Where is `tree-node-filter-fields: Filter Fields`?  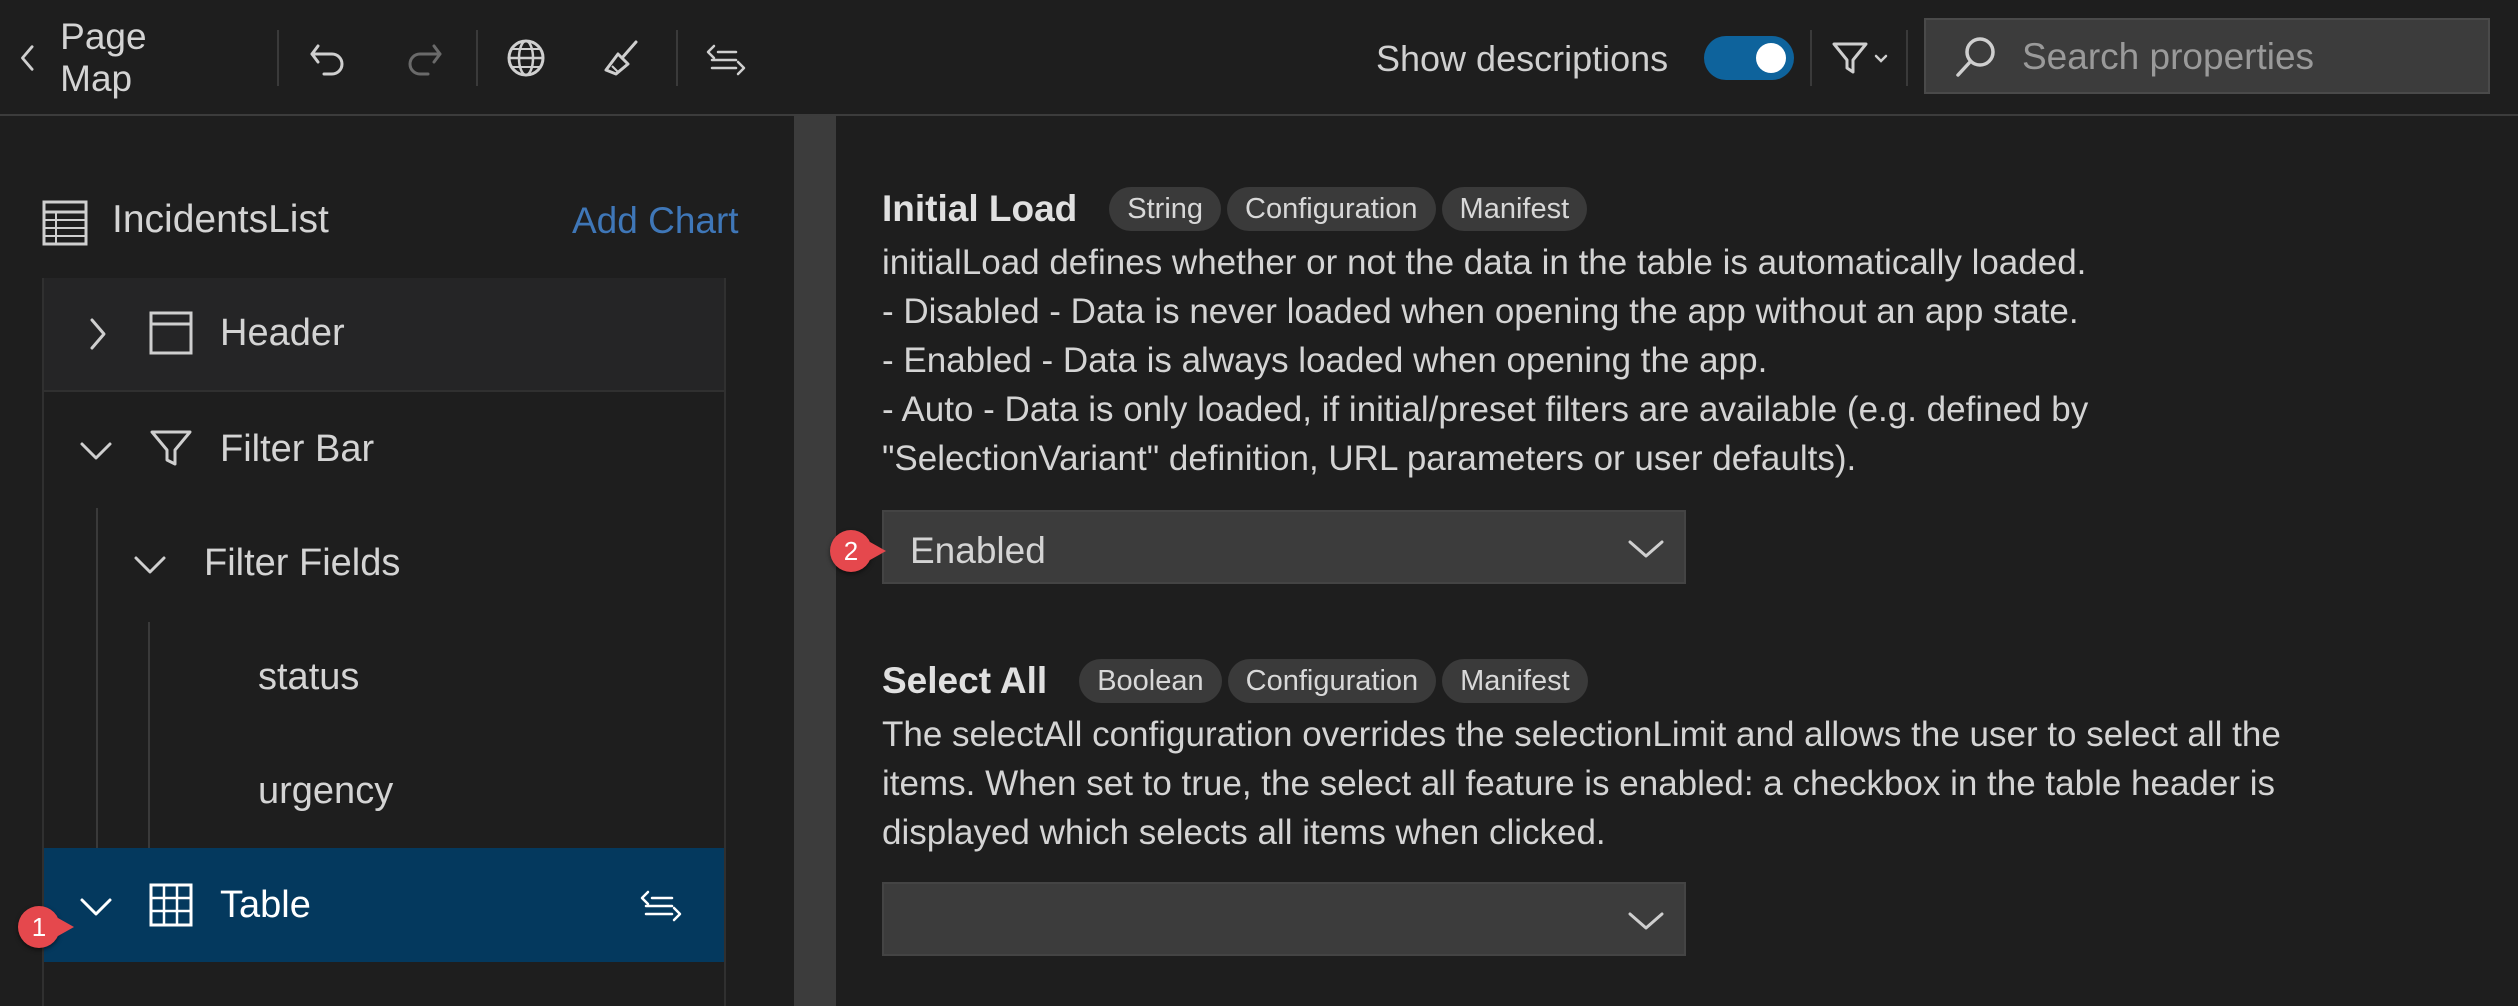 tree-node-filter-fields: Filter Fields is located at coordinates (384, 563).